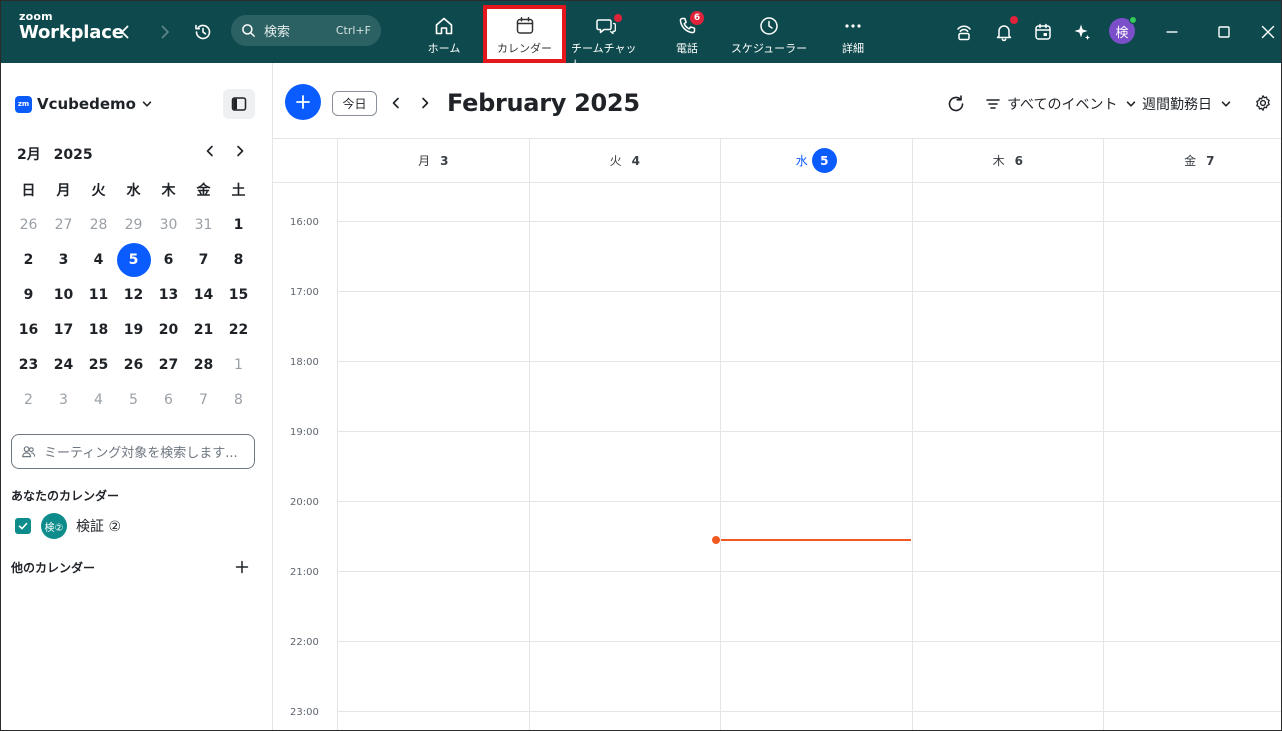 This screenshot has height=731, width=1282. What do you see at coordinates (28, 294) in the screenshot?
I see `mini-calendar-day: 9` at bounding box center [28, 294].